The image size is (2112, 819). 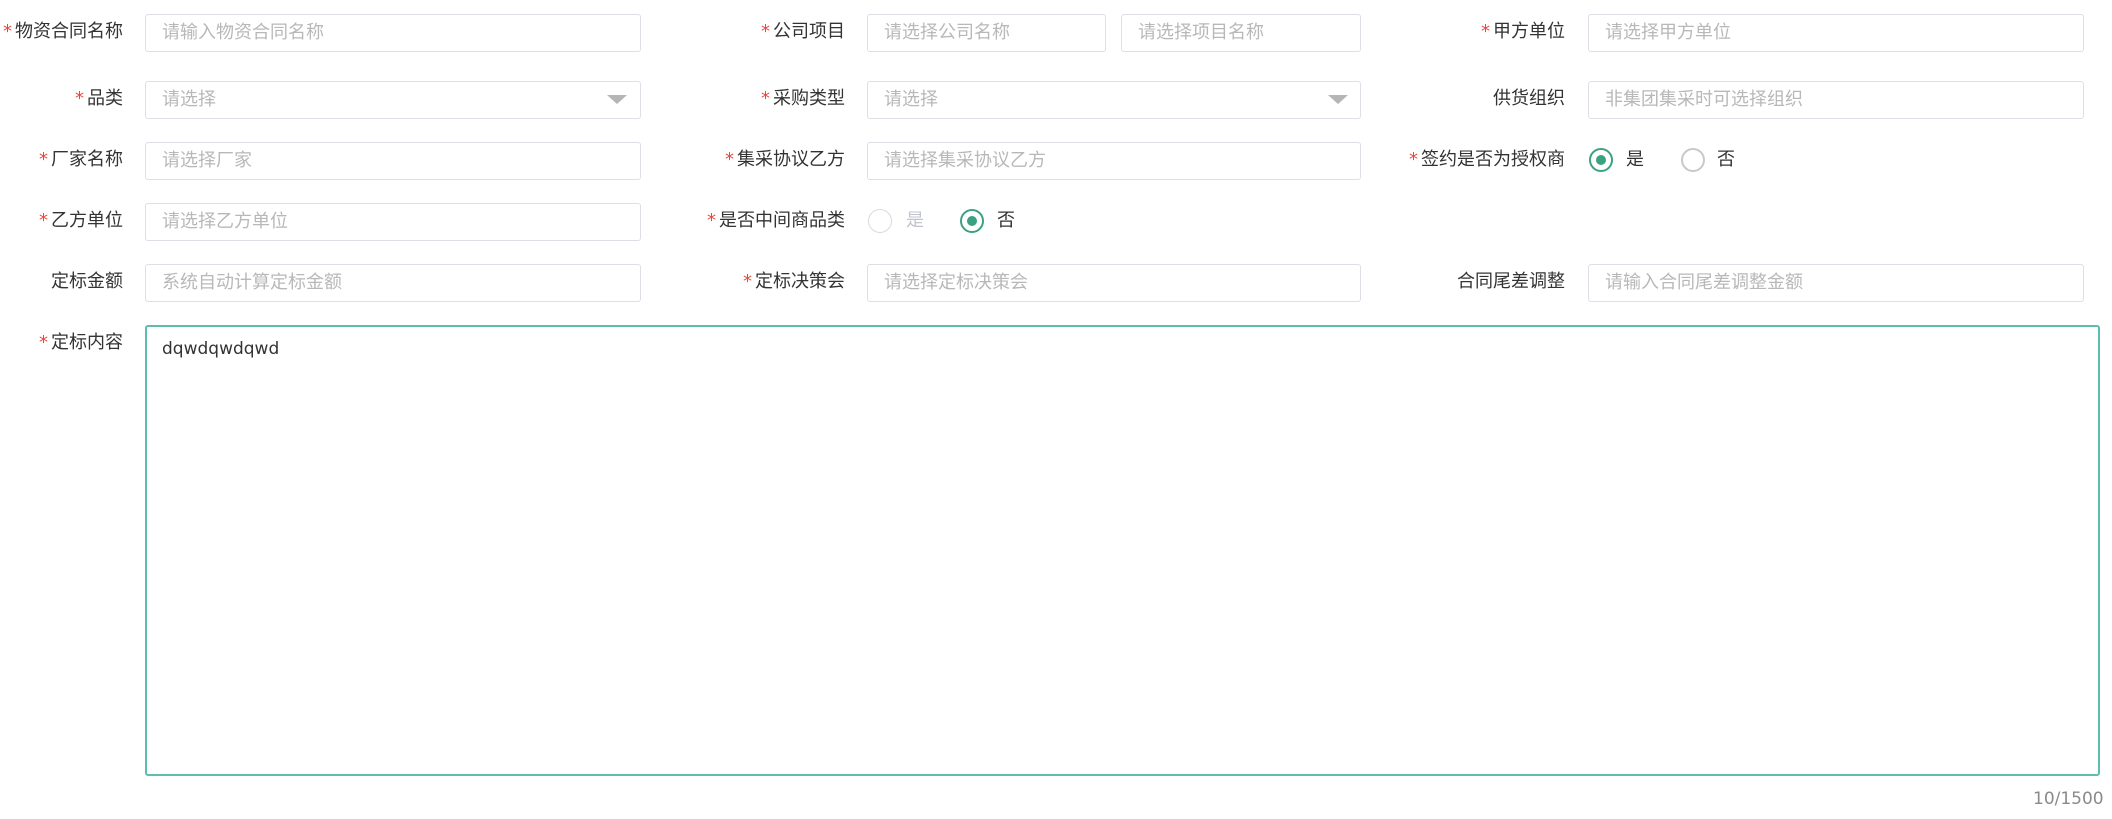 What do you see at coordinates (1693, 160) in the screenshot?
I see `authorized-no-radio` at bounding box center [1693, 160].